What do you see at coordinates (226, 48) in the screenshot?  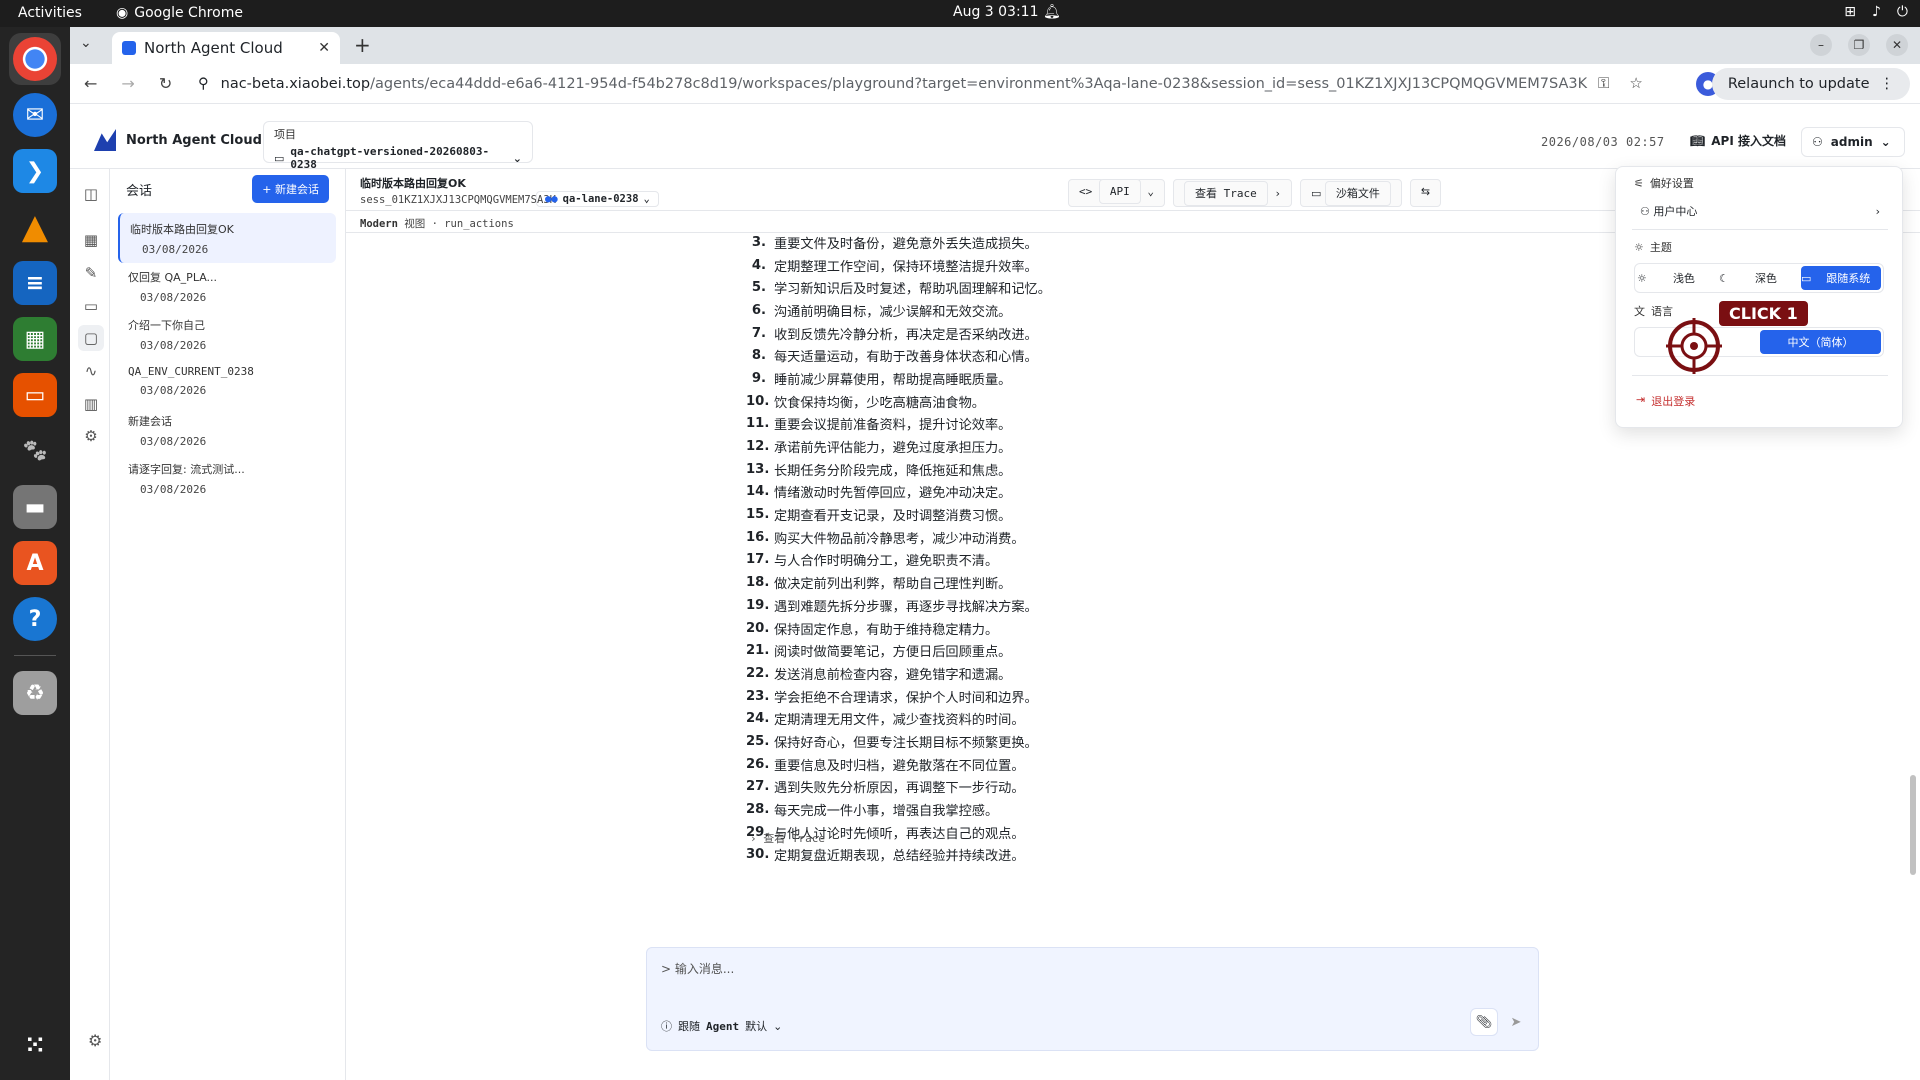 I see `browser-tab: North Agent Cloud ✕` at bounding box center [226, 48].